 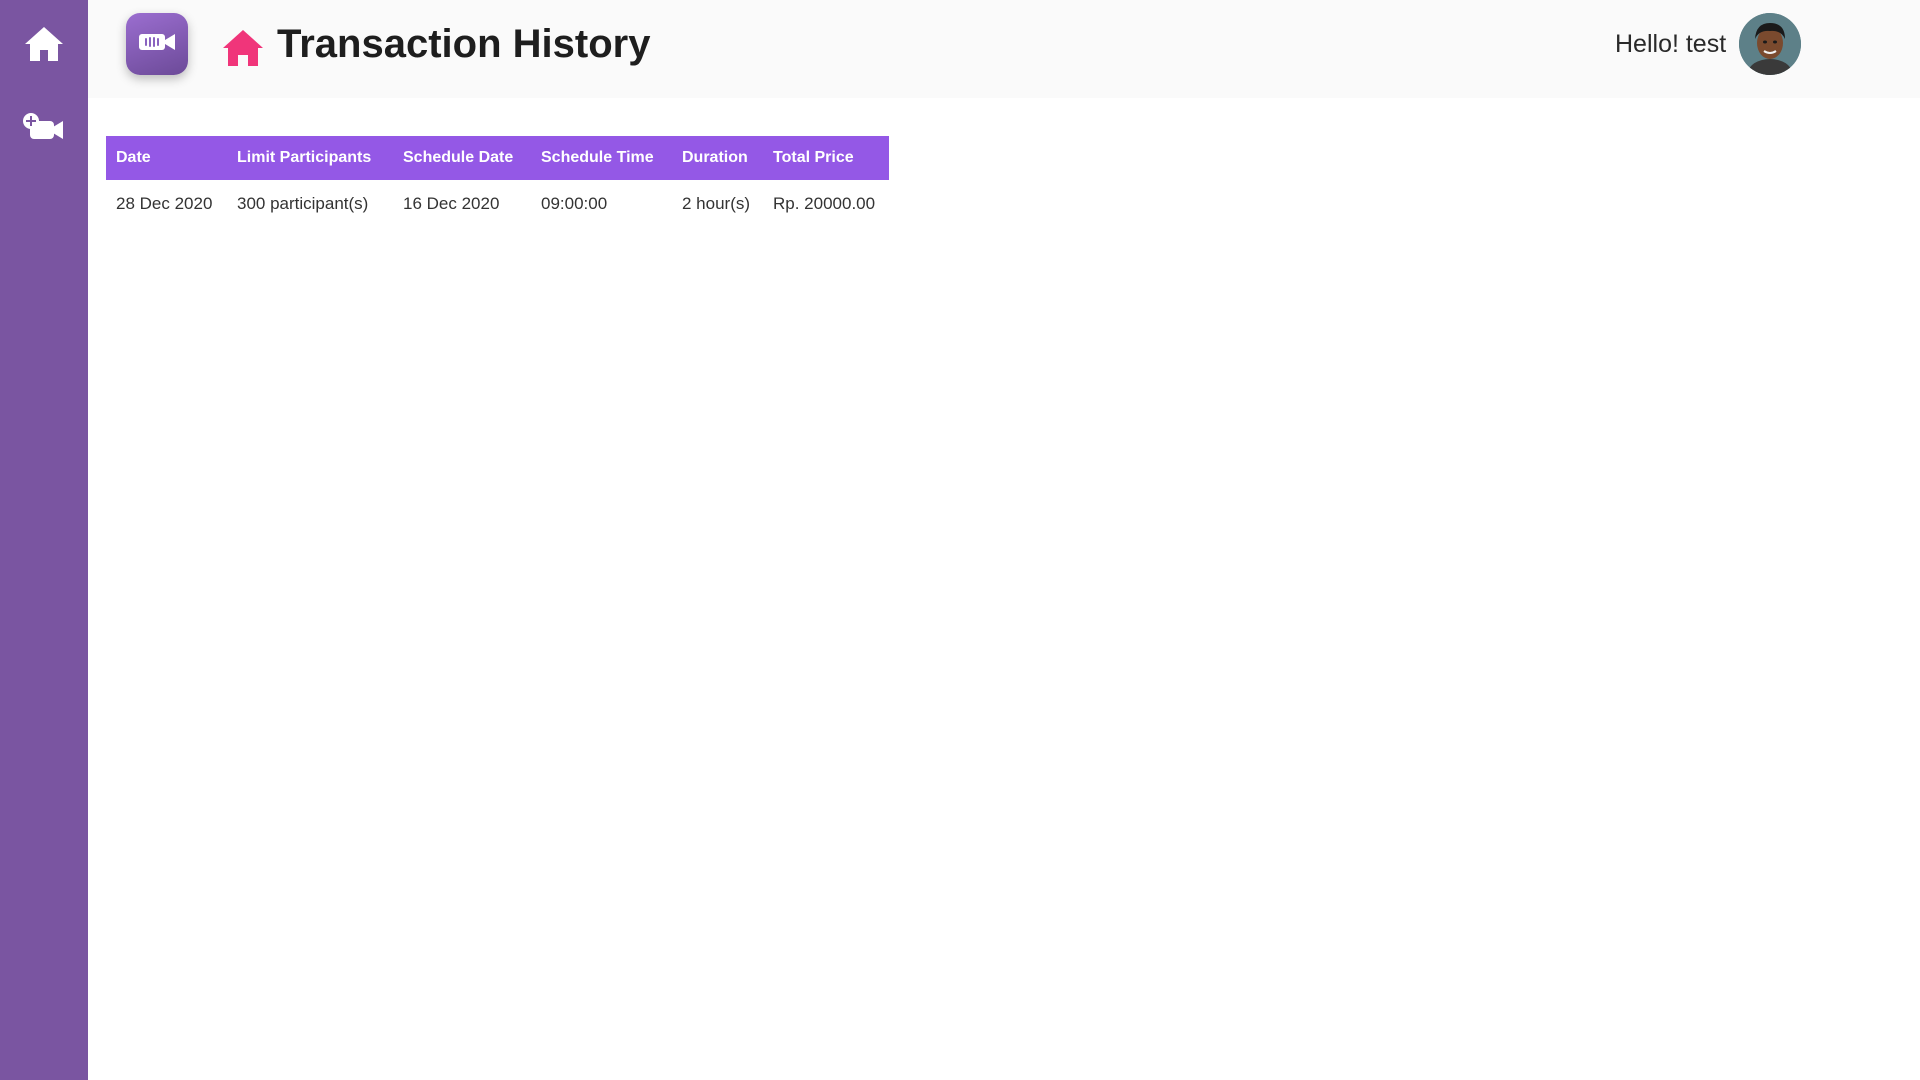 I want to click on add-video-icon, so click(x=44, y=128).